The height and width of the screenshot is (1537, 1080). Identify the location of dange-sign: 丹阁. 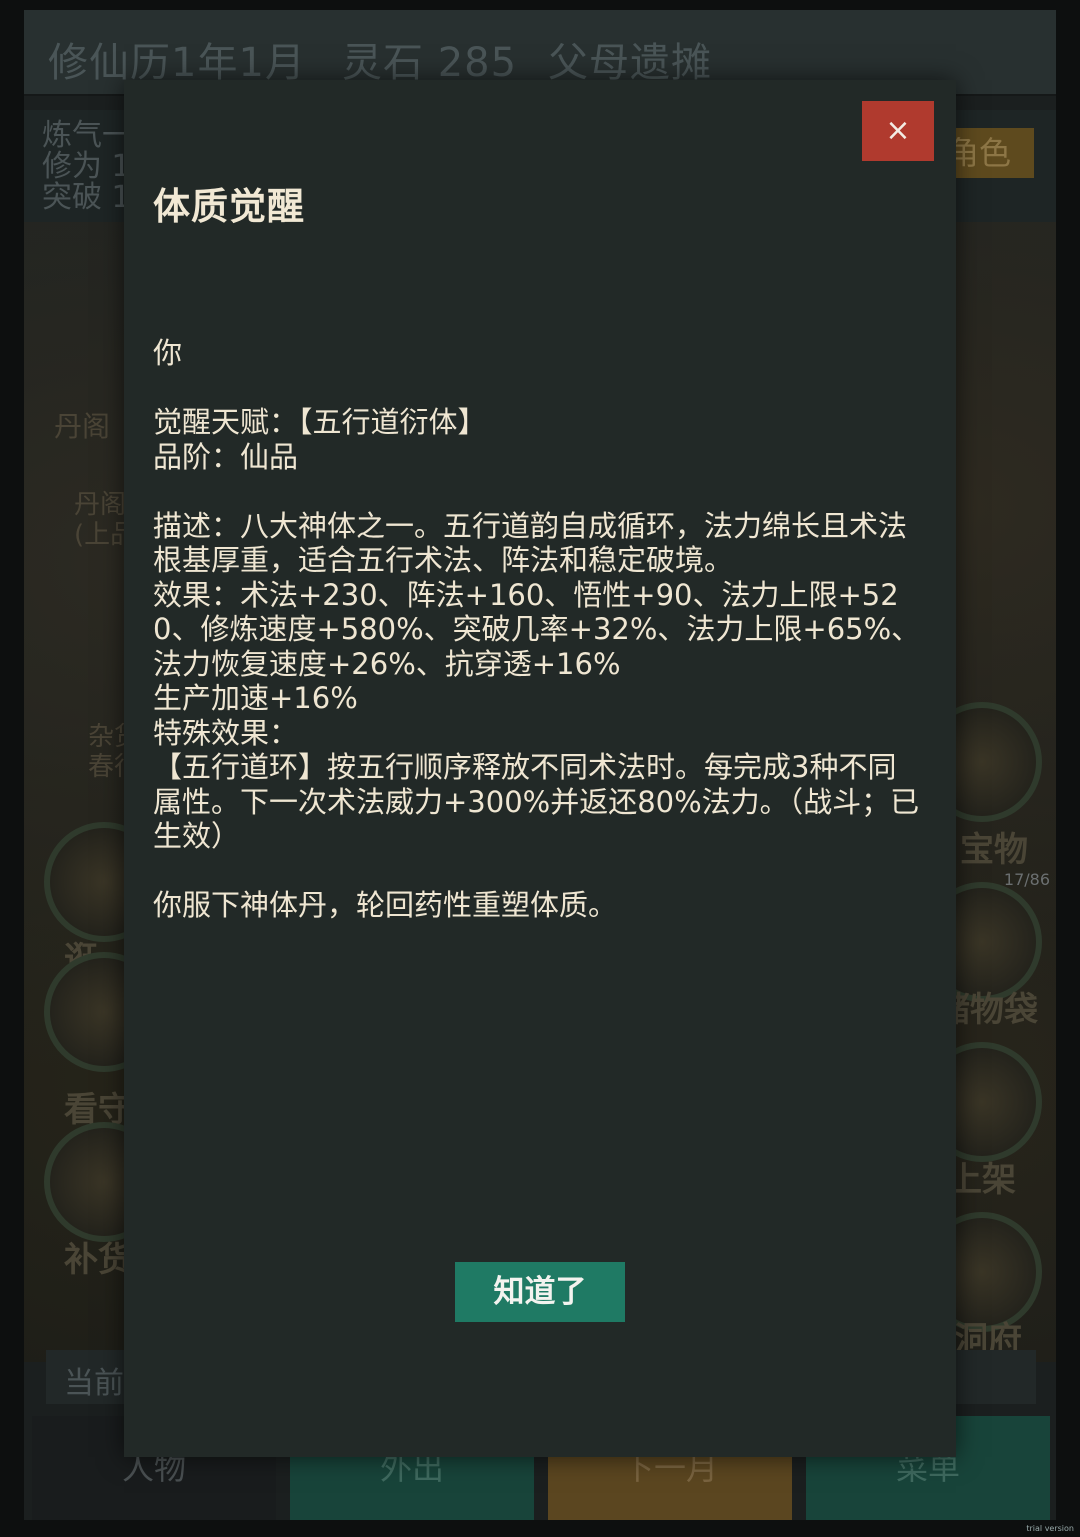
(82, 426).